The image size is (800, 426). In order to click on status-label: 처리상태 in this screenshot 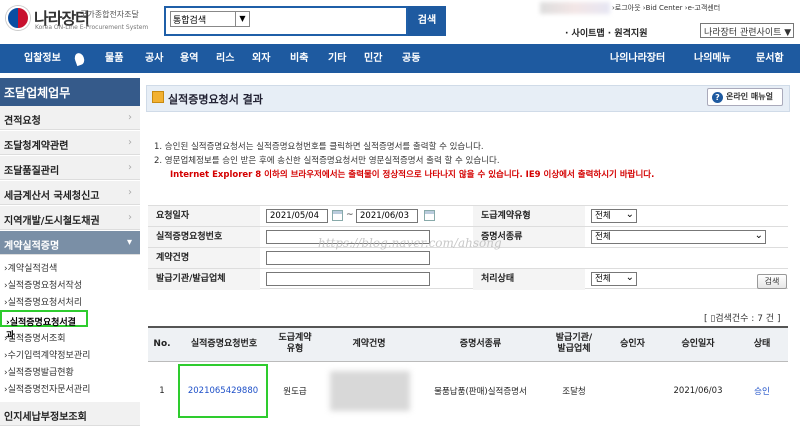, I will do `click(529, 279)`.